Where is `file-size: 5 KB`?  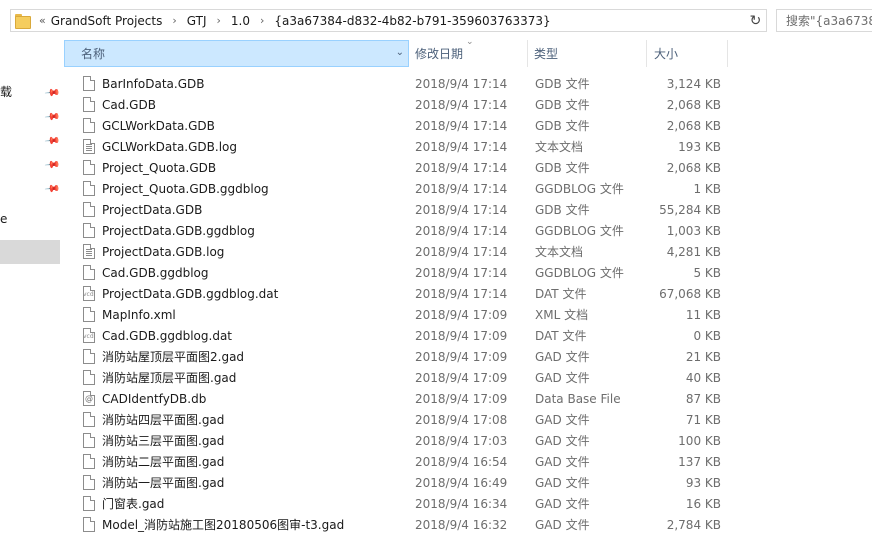
file-size: 5 KB is located at coordinates (707, 272).